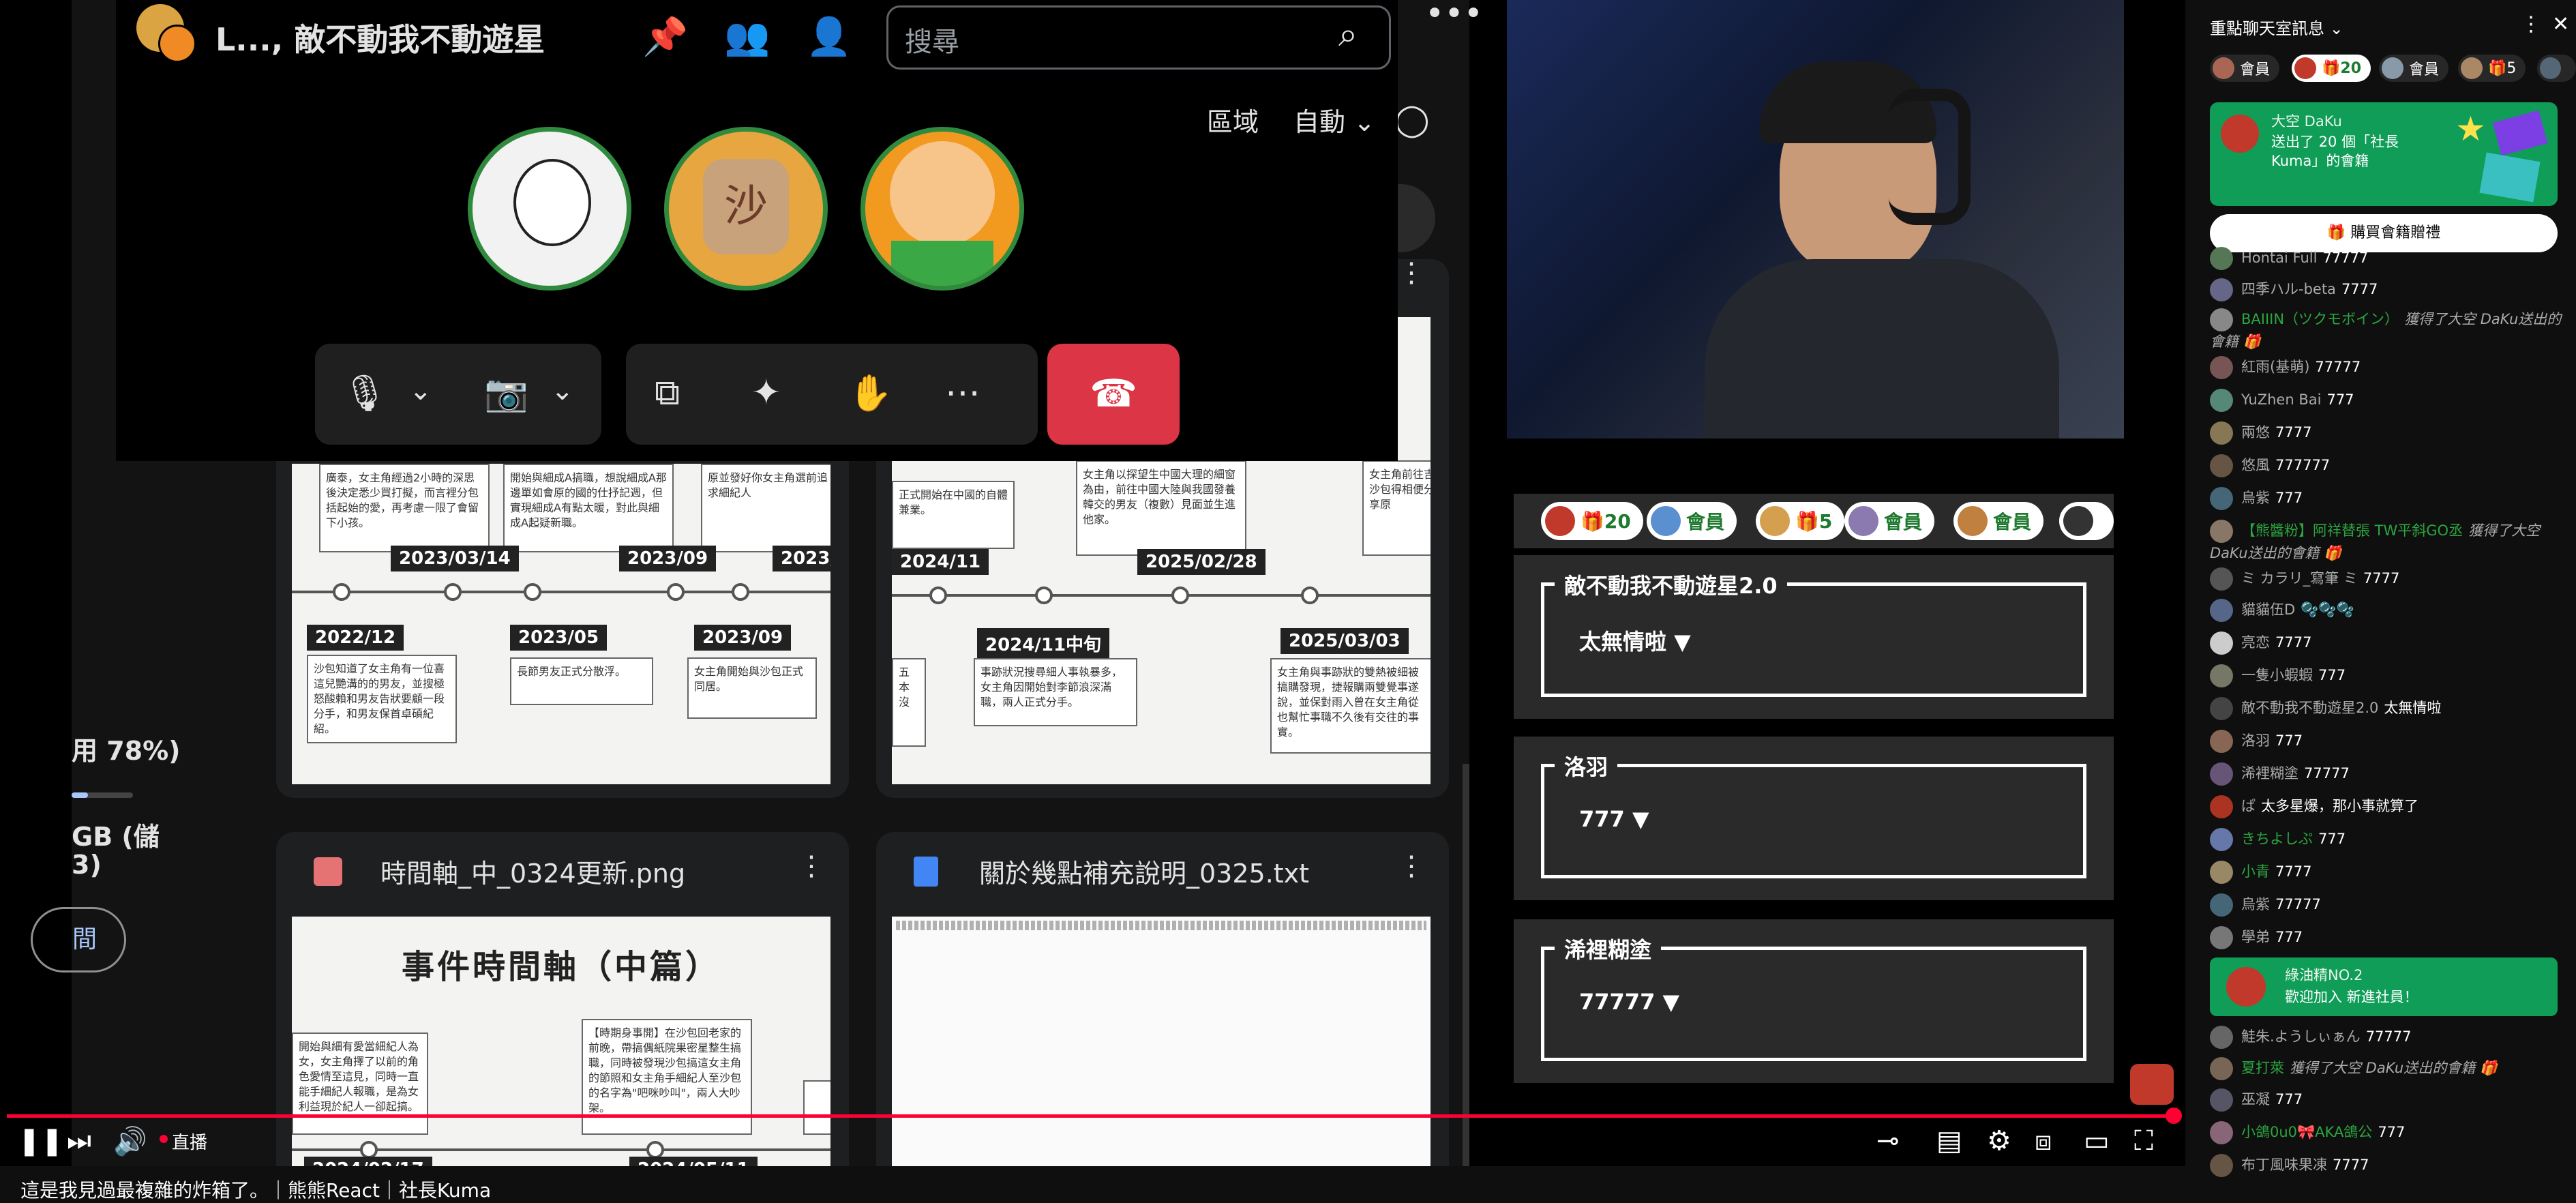  What do you see at coordinates (747, 37) in the screenshot?
I see `add-people-icon: 👥` at bounding box center [747, 37].